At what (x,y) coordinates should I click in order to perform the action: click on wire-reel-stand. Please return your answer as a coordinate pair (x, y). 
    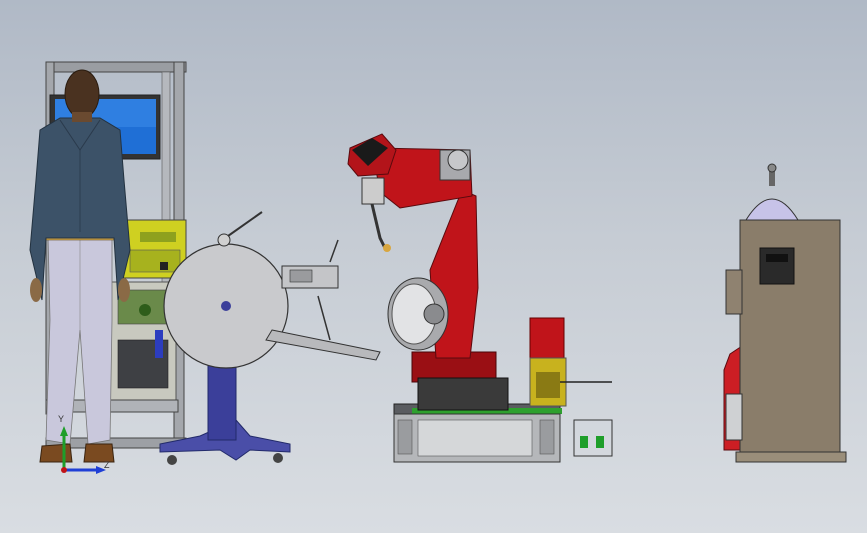
    Looking at the image, I should click on (270, 338).